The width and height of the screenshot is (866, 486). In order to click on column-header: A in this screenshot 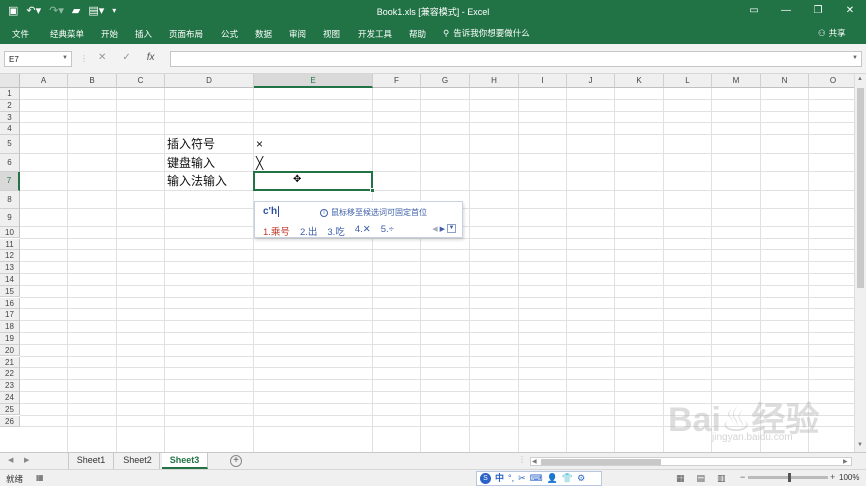, I will do `click(44, 81)`.